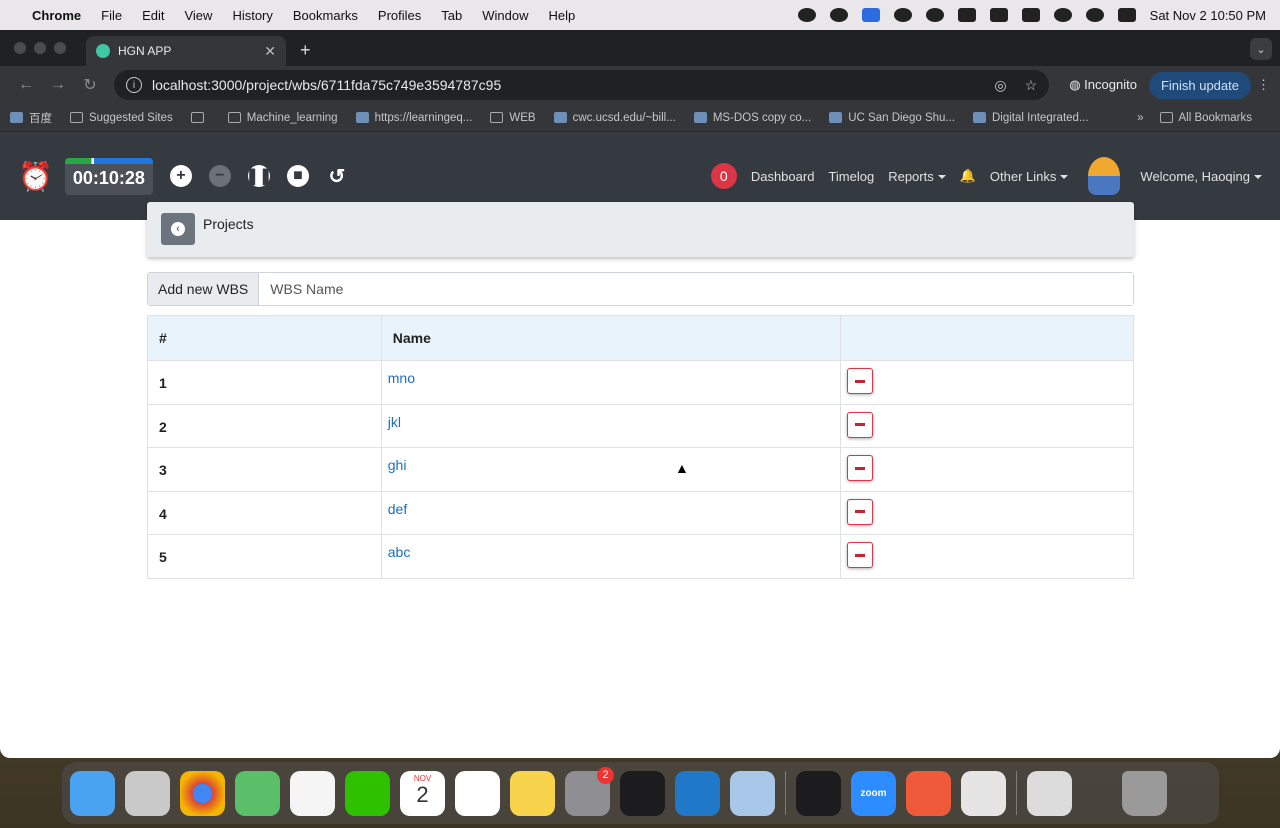 Image resolution: width=1280 pixels, height=828 pixels. I want to click on launchpad-icon, so click(147, 793).